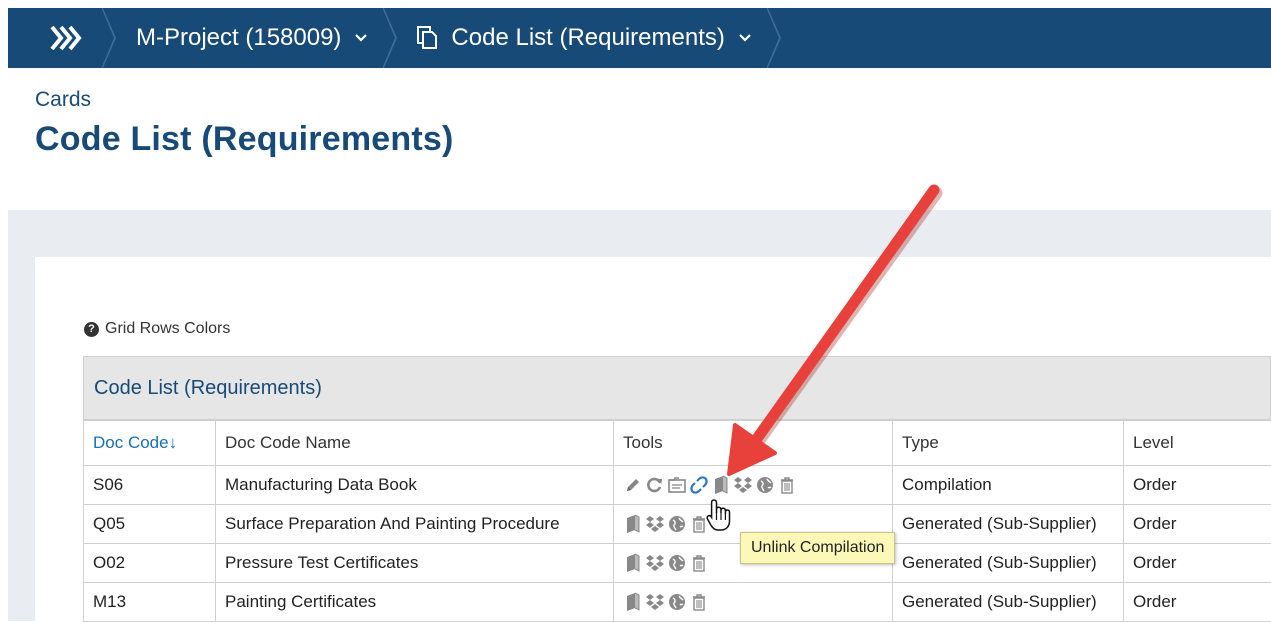 Image resolution: width=1271 pixels, height=622 pixels. Describe the element at coordinates (150, 524) in the screenshot. I see `doc-code-cell: Q05` at that location.